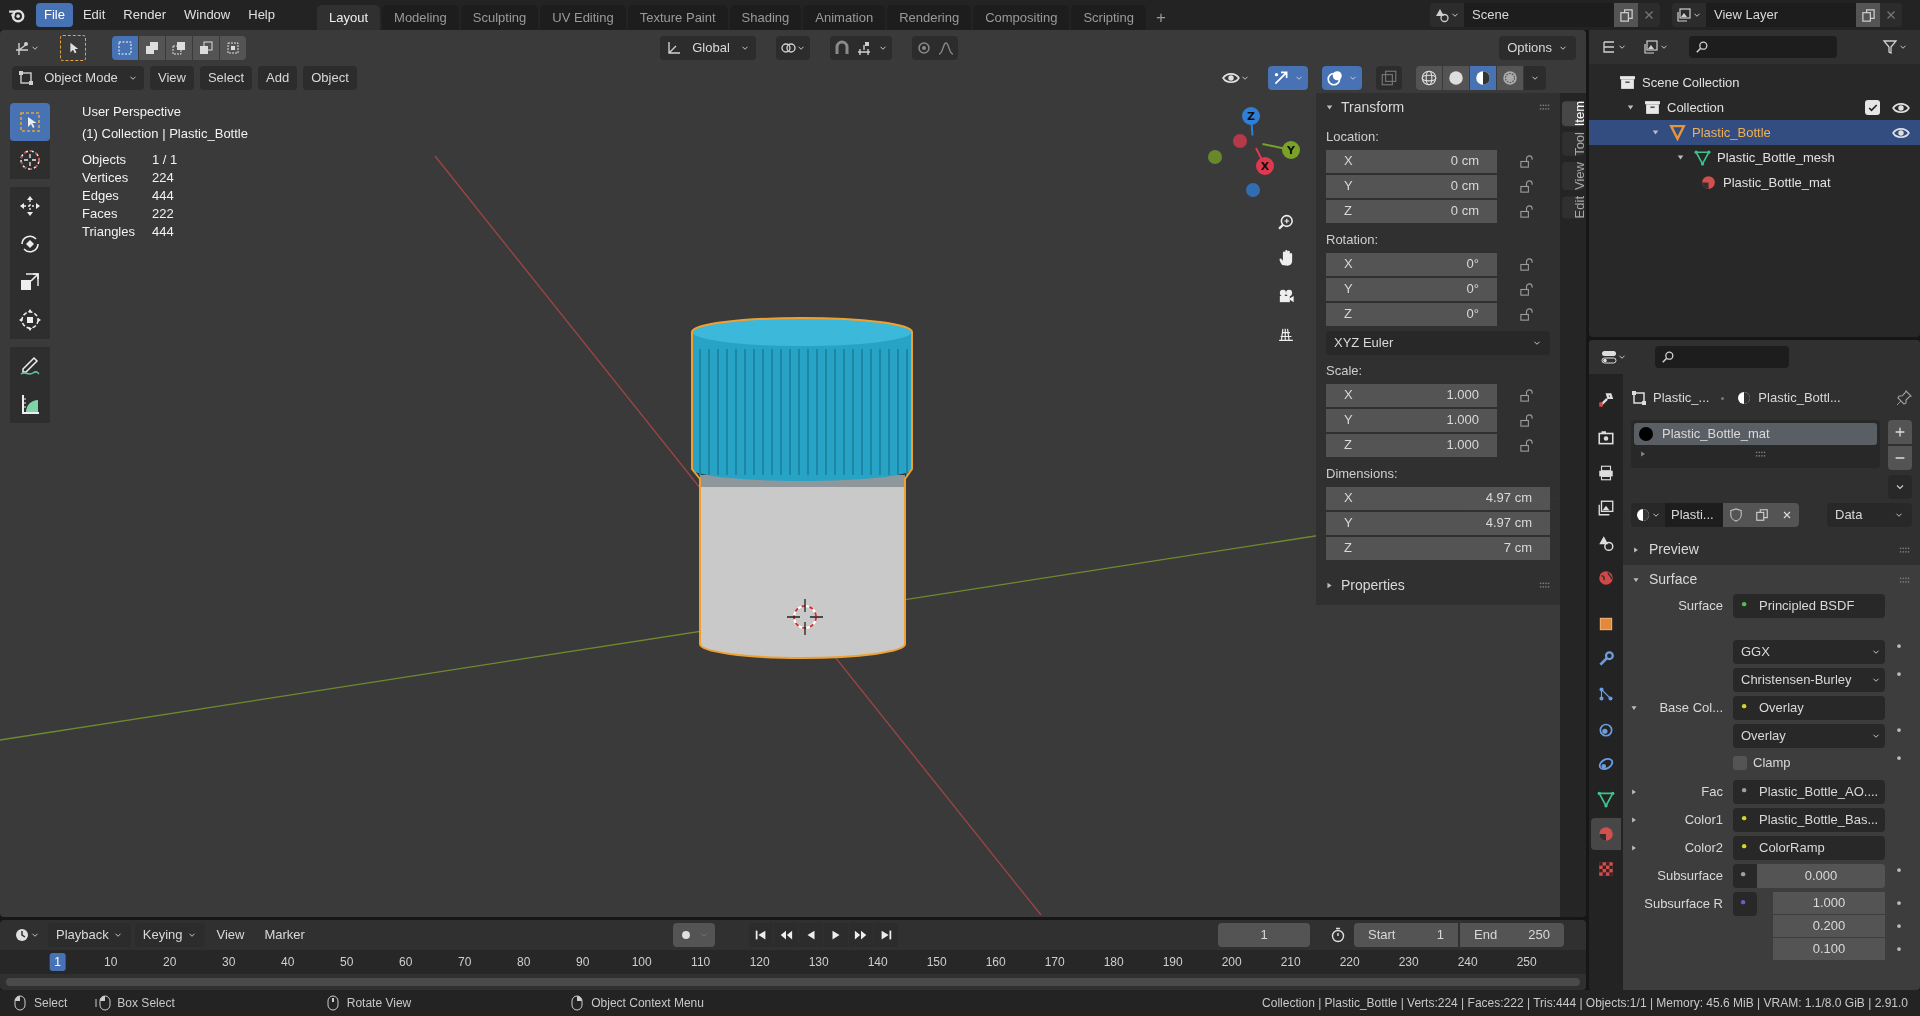  What do you see at coordinates (420, 17) in the screenshot?
I see `workspace-tab: Modeling` at bounding box center [420, 17].